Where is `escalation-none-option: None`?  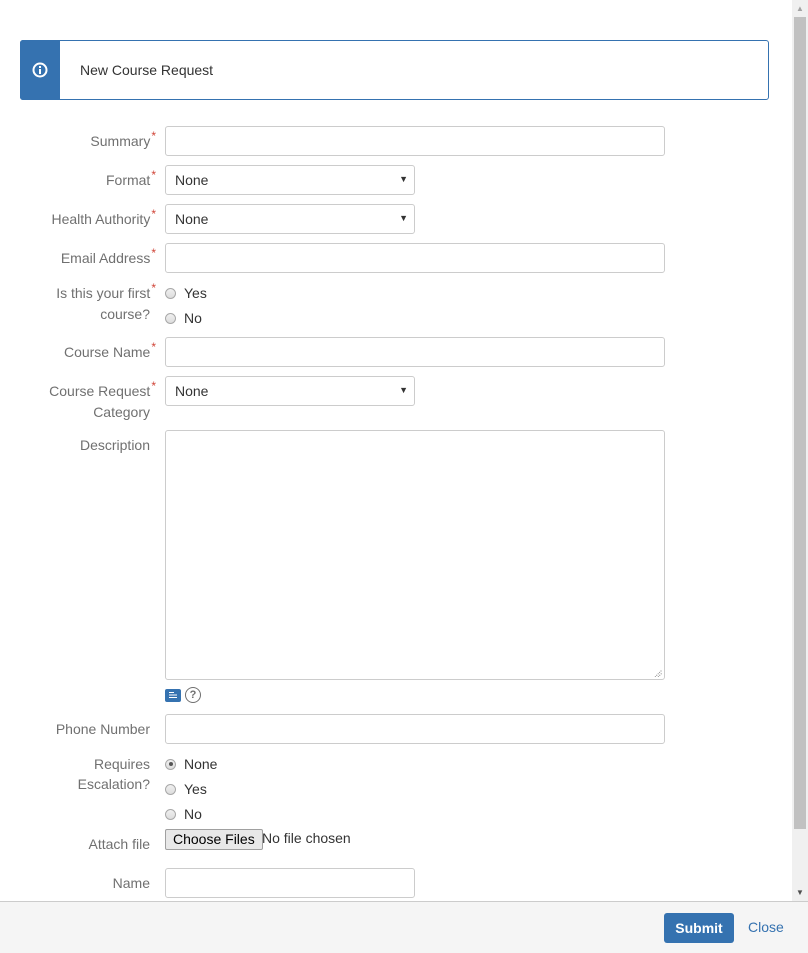 escalation-none-option: None is located at coordinates (191, 764).